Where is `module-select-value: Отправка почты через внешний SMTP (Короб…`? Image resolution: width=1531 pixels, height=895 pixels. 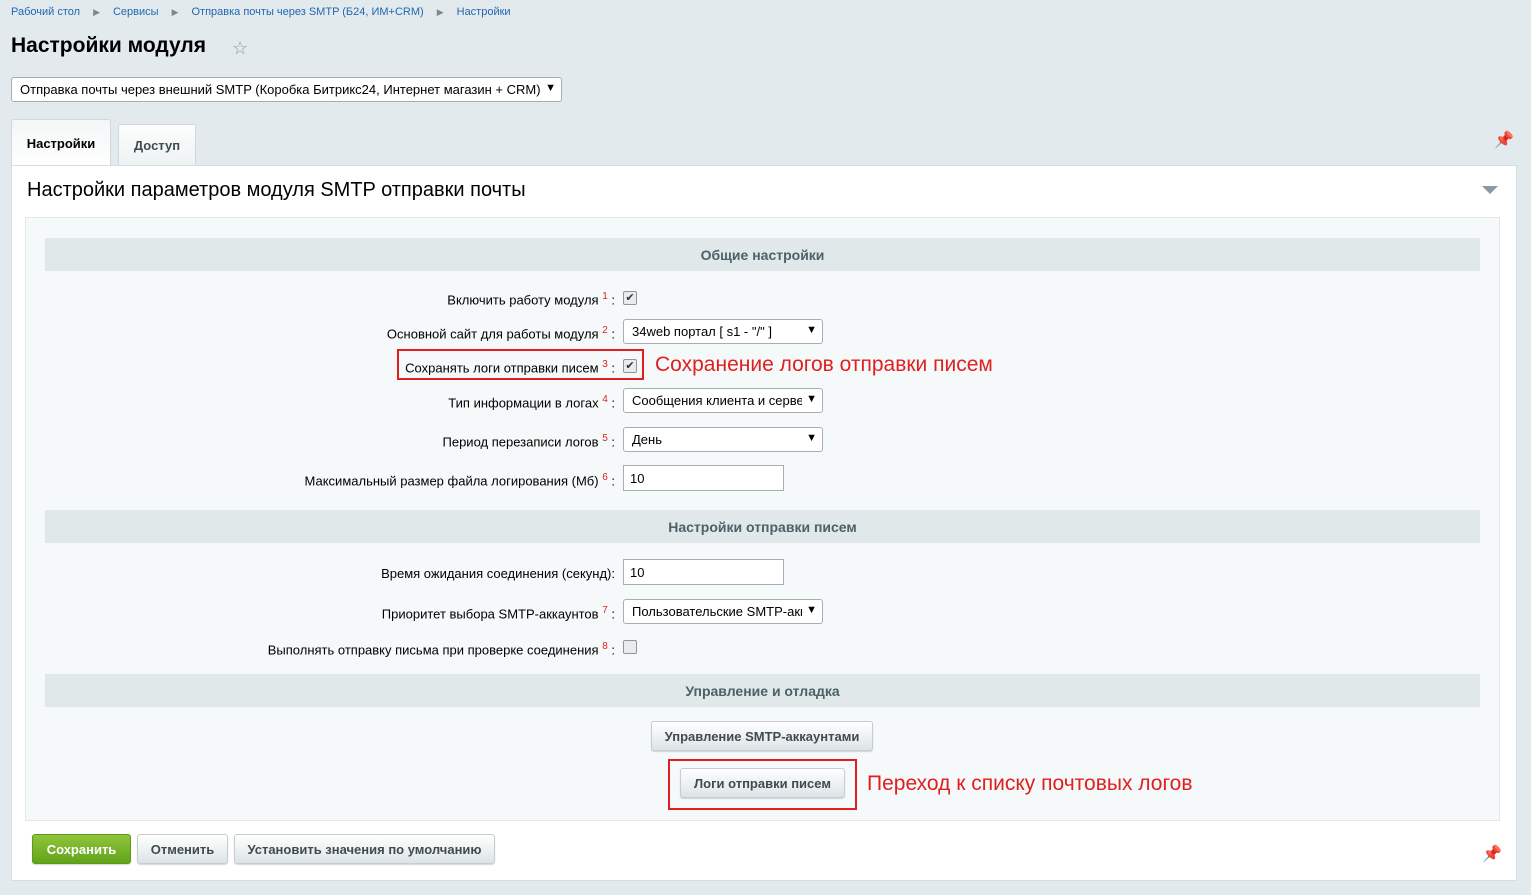 module-select-value: Отправка почты через внешний SMTP (Короб… is located at coordinates (280, 89).